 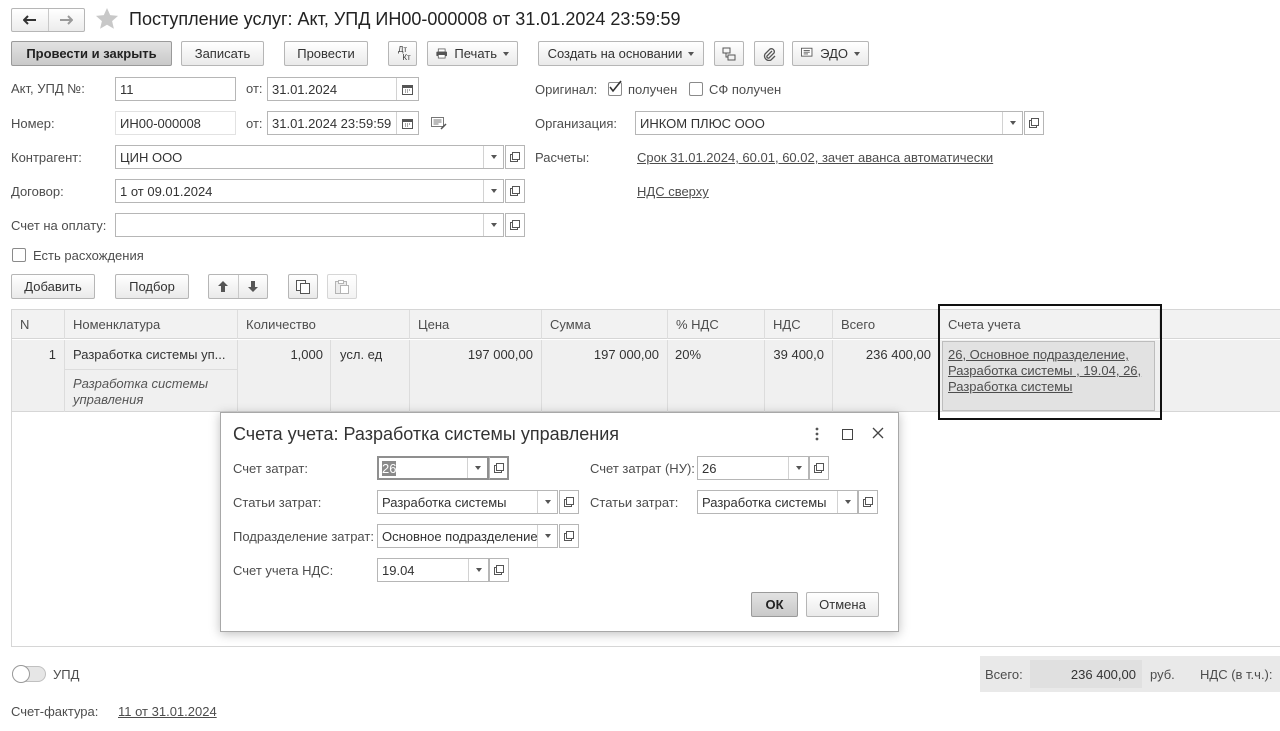 What do you see at coordinates (309, 157) in the screenshot?
I see `counterparty-input: ЦИН ООО` at bounding box center [309, 157].